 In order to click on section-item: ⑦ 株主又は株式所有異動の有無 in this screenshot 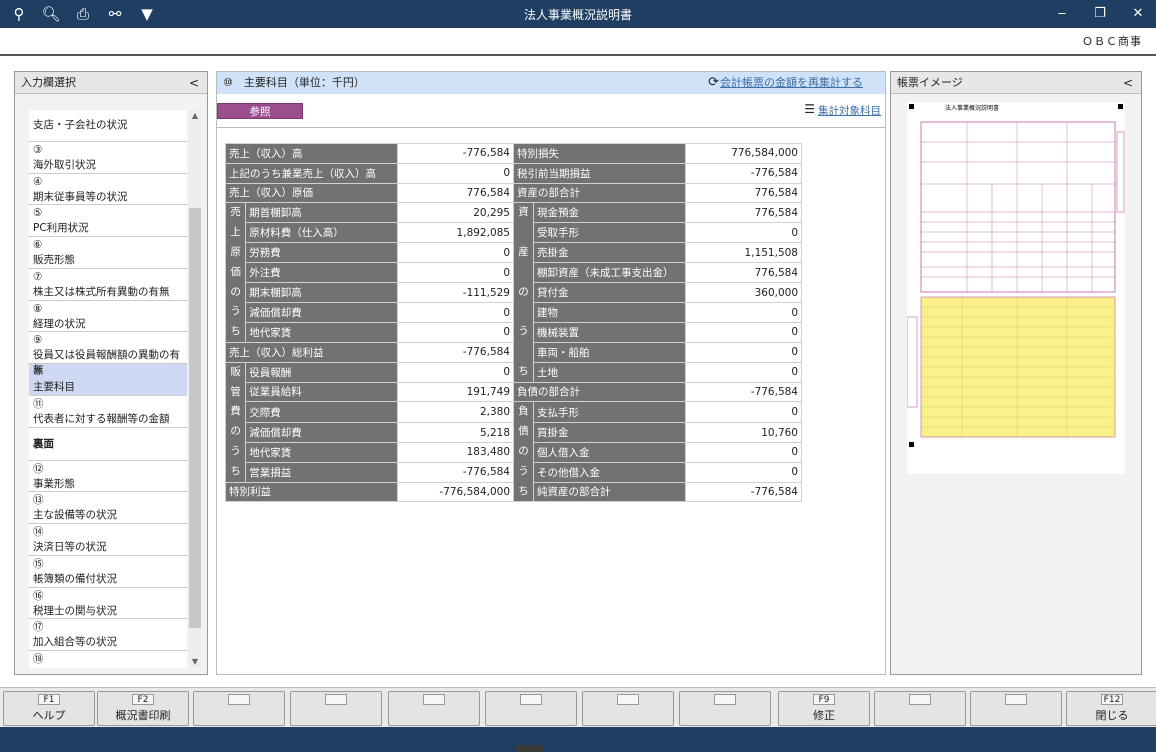, I will do `click(108, 285)`.